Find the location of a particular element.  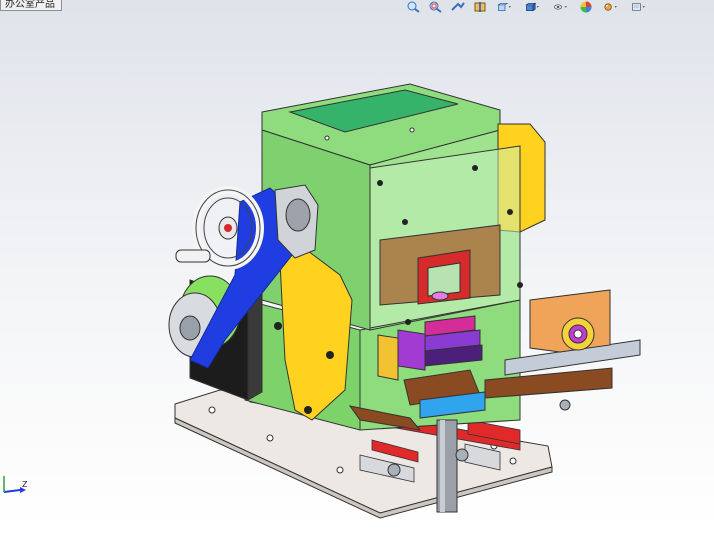

front-window is located at coordinates (446, 237).